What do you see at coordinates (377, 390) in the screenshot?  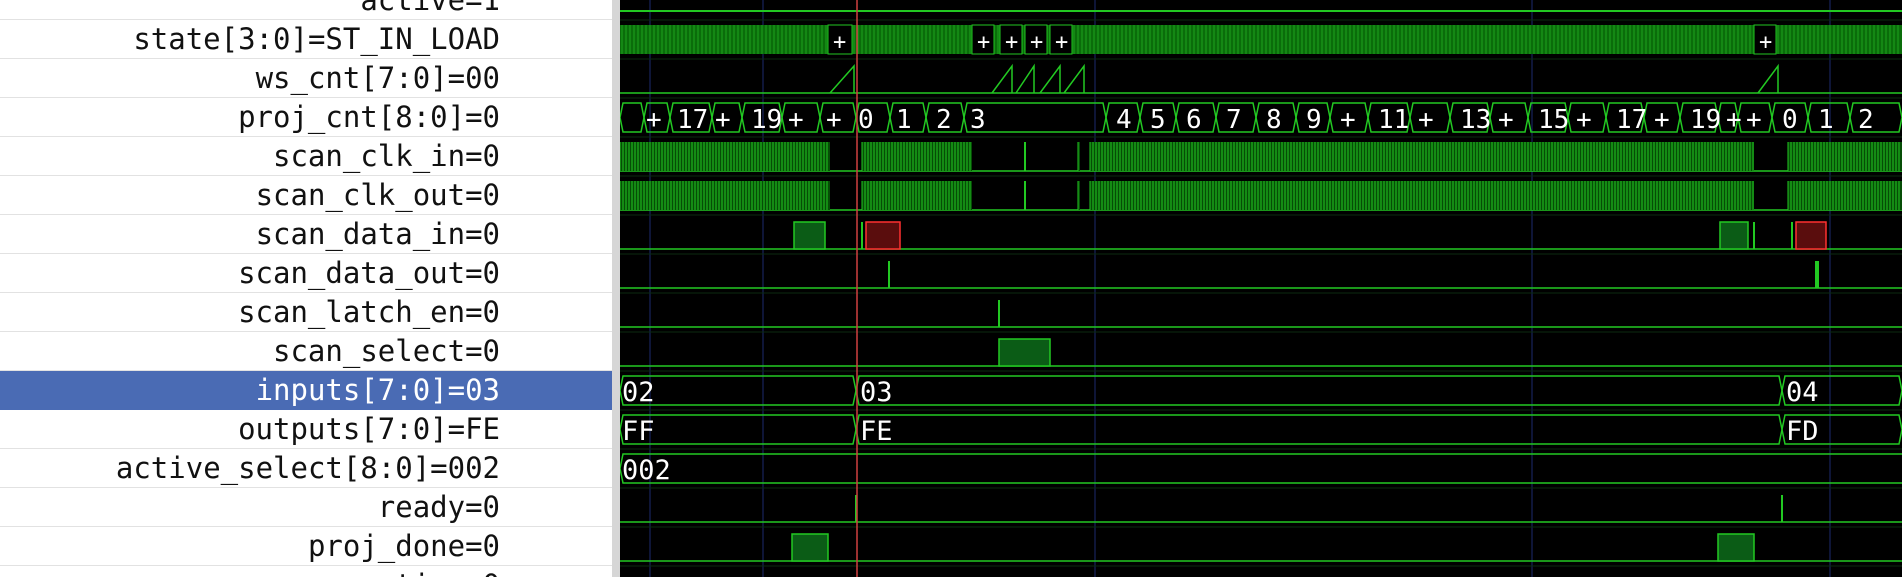 I see `signal-name-label: inputs[7:0]=03` at bounding box center [377, 390].